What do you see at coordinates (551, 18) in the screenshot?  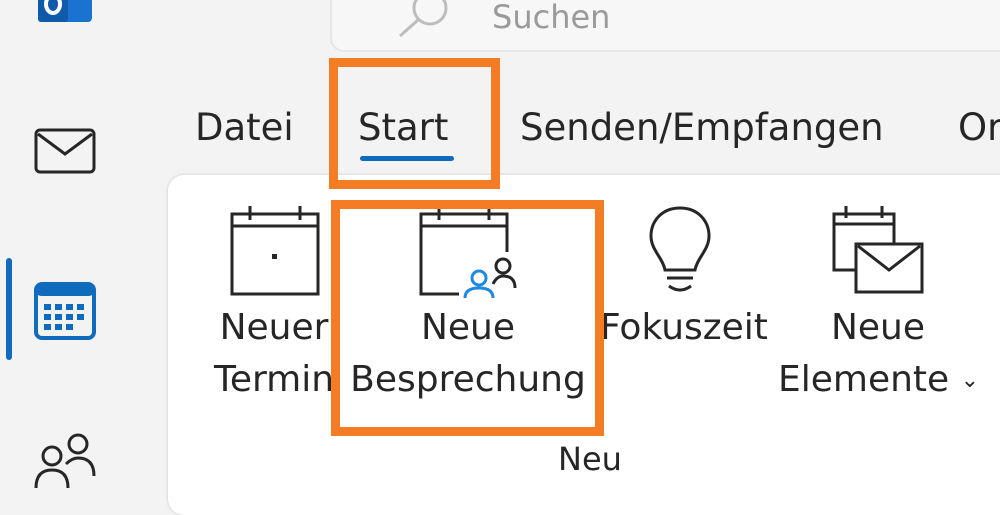 I see `search-input: Suchen` at bounding box center [551, 18].